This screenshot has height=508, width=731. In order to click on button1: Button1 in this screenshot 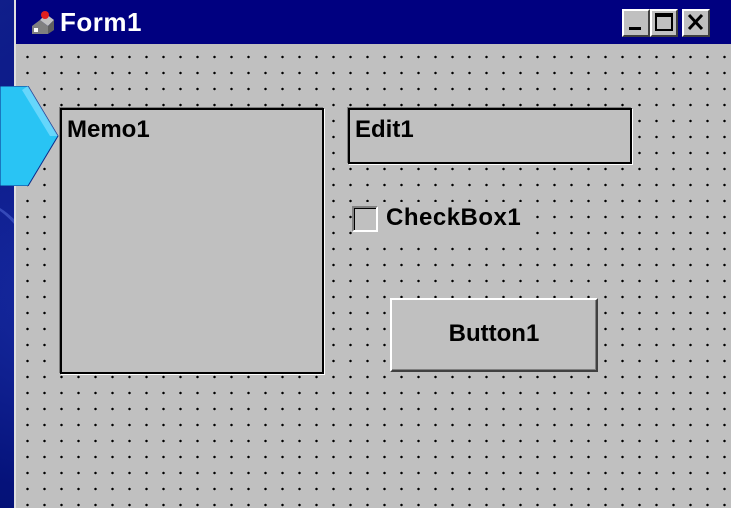, I will do `click(494, 335)`.